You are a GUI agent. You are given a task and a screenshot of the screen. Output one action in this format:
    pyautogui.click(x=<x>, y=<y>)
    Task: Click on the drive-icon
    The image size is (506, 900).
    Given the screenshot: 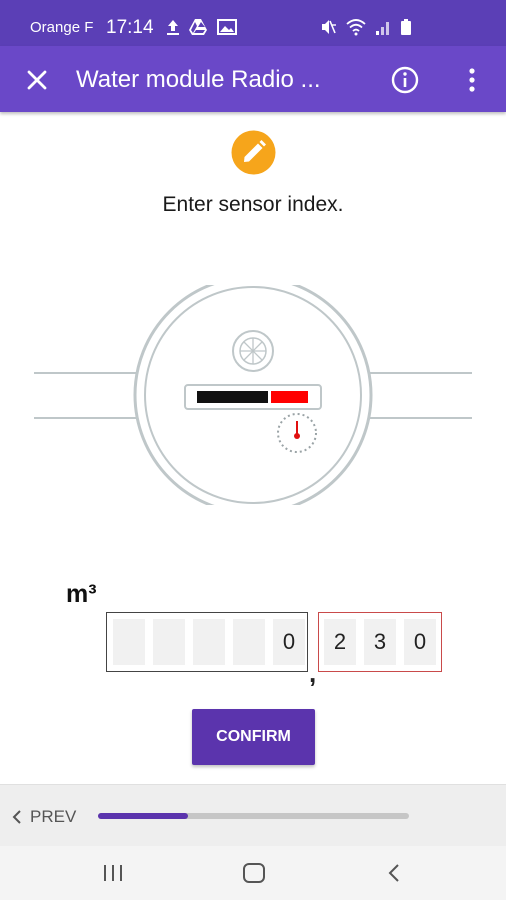 What is the action you would take?
    pyautogui.click(x=198, y=27)
    